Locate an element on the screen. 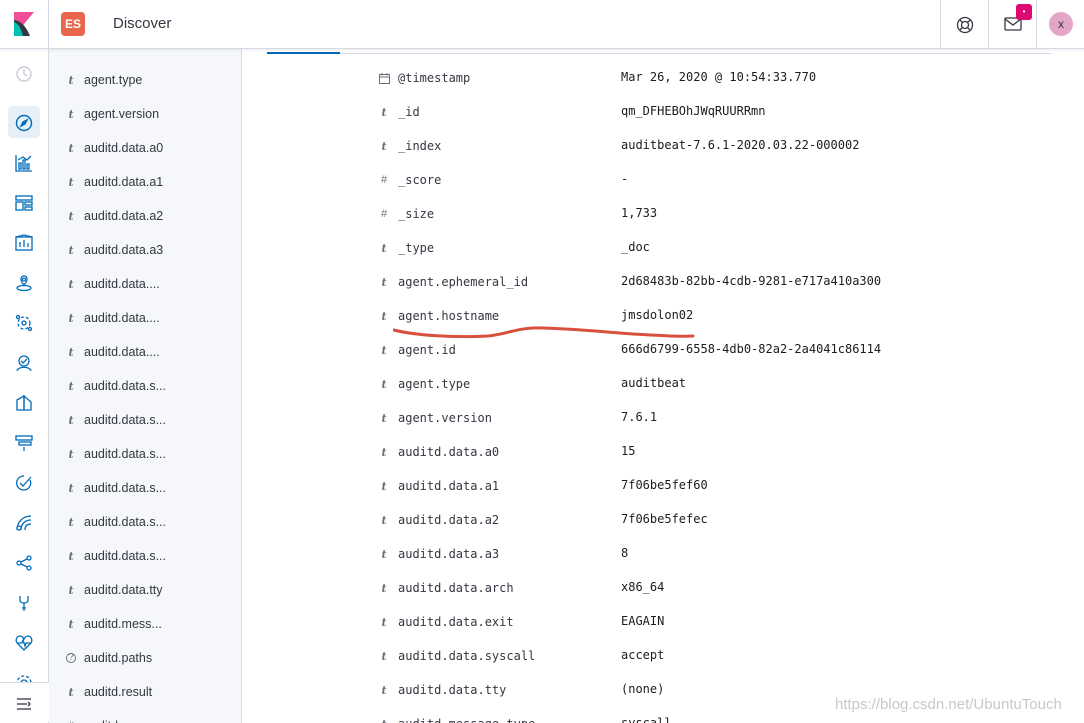 This screenshot has height=723, width=1084. field-name: auditd.data.a3 is located at coordinates (124, 250).